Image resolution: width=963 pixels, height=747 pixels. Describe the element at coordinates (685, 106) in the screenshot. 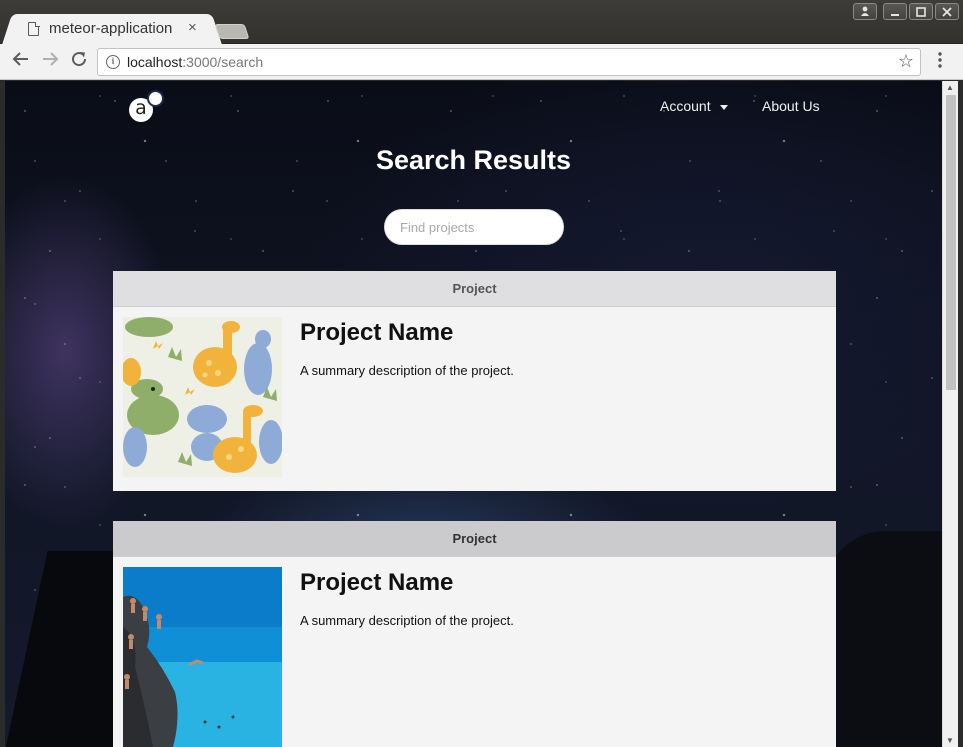

I see `nav-account-label: Account` at that location.